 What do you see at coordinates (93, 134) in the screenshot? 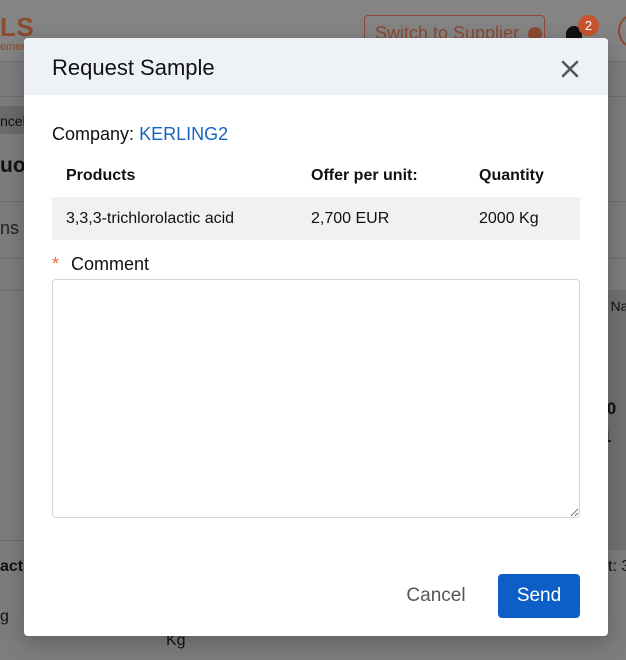
I see `company-label: Company:` at bounding box center [93, 134].